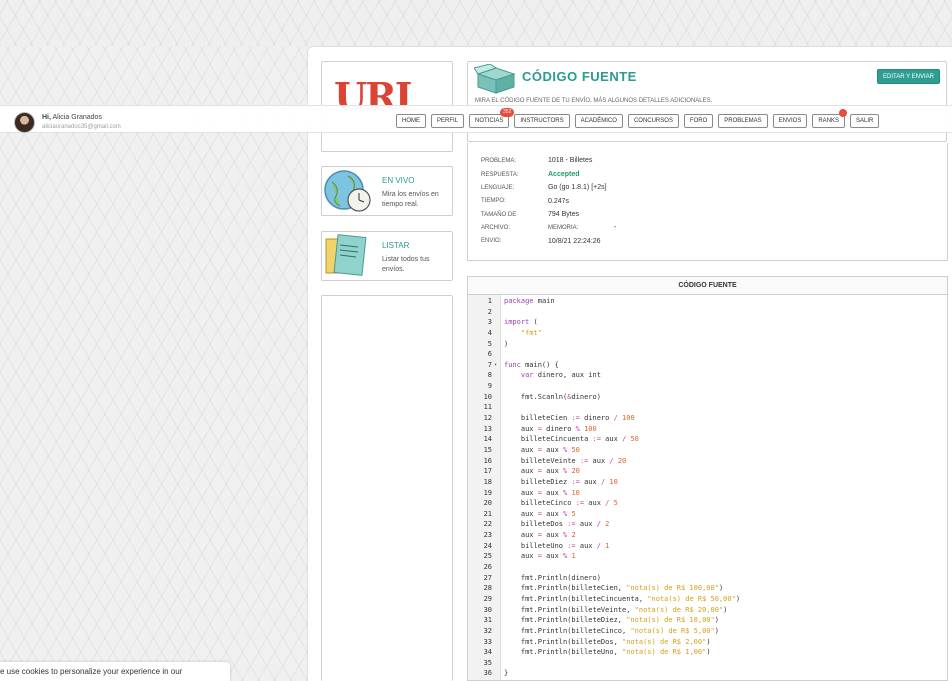 This screenshot has height=681, width=952. What do you see at coordinates (542, 577) in the screenshot?
I see `code-line: 27 fmt.Println(dinero)` at bounding box center [542, 577].